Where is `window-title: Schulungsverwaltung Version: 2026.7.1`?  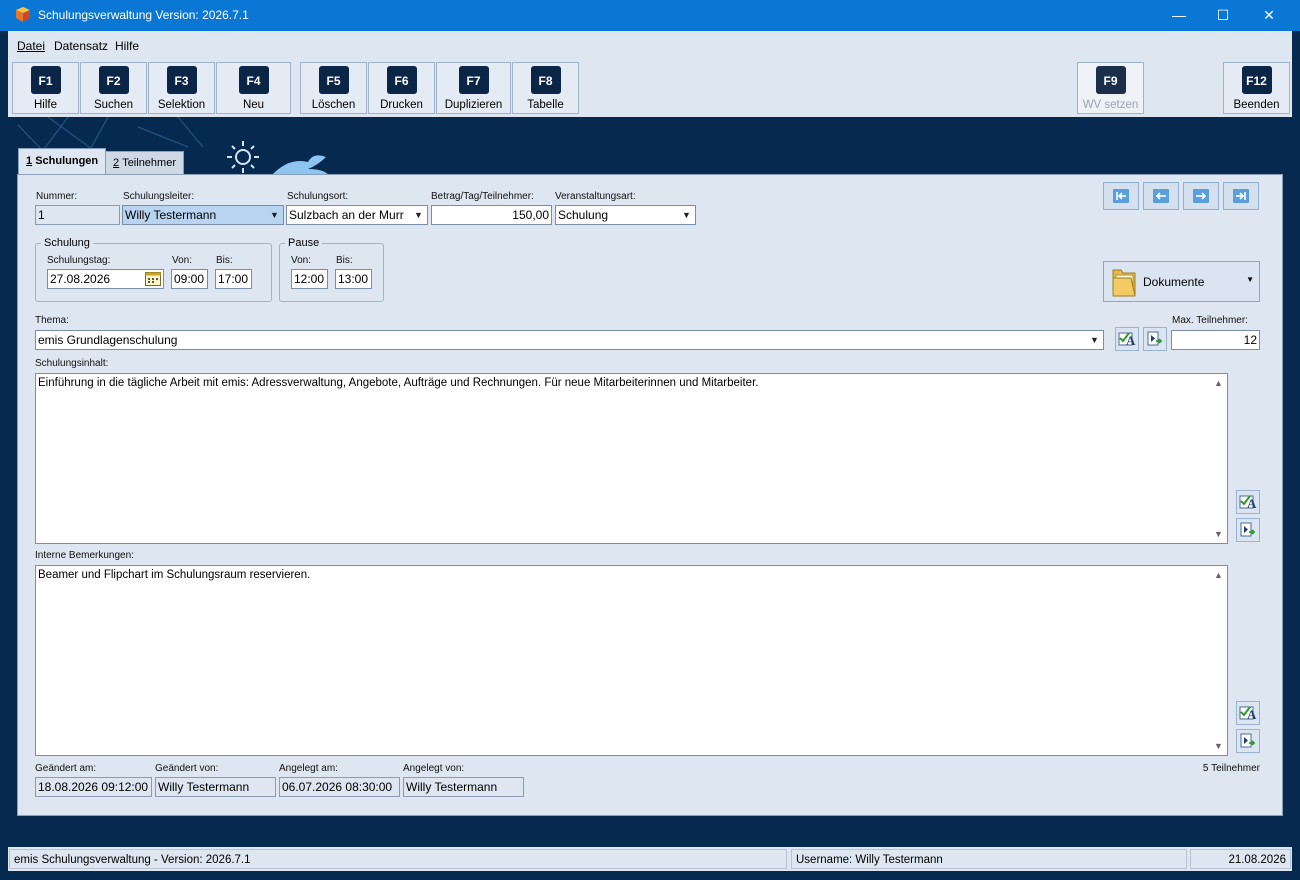
window-title: Schulungsverwaltung Version: 2026.7.1 is located at coordinates (143, 15).